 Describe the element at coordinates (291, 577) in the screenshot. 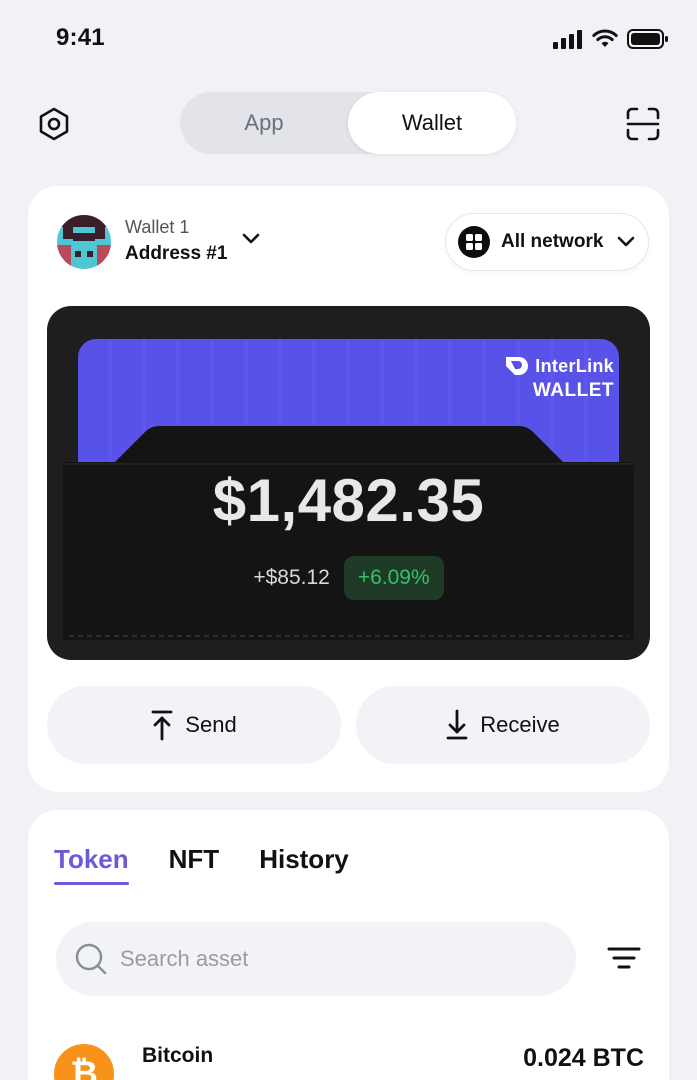

I see `change-amount: +$85.12` at that location.